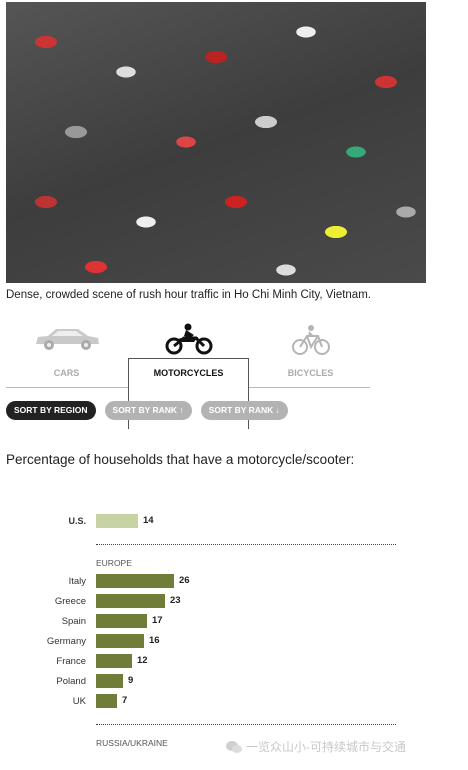 The width and height of the screenshot is (468, 770). Describe the element at coordinates (310, 373) in the screenshot. I see `tab-bicycles-label: BICYCLES` at that location.